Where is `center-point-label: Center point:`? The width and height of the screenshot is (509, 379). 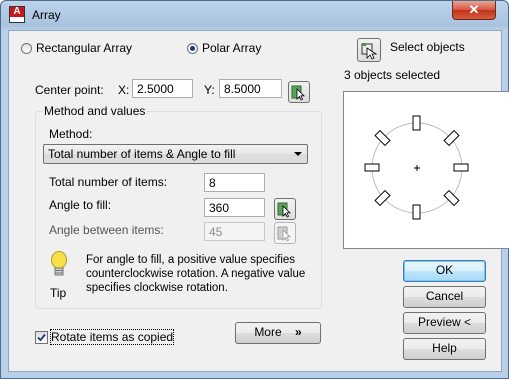
center-point-label: Center point: is located at coordinates (69, 90).